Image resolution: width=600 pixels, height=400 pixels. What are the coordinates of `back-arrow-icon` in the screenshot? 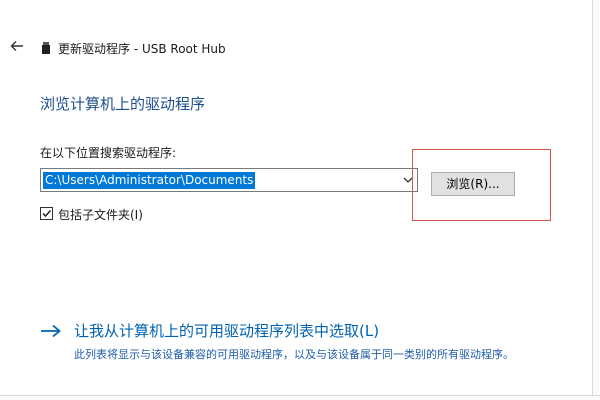 It's located at (17, 46).